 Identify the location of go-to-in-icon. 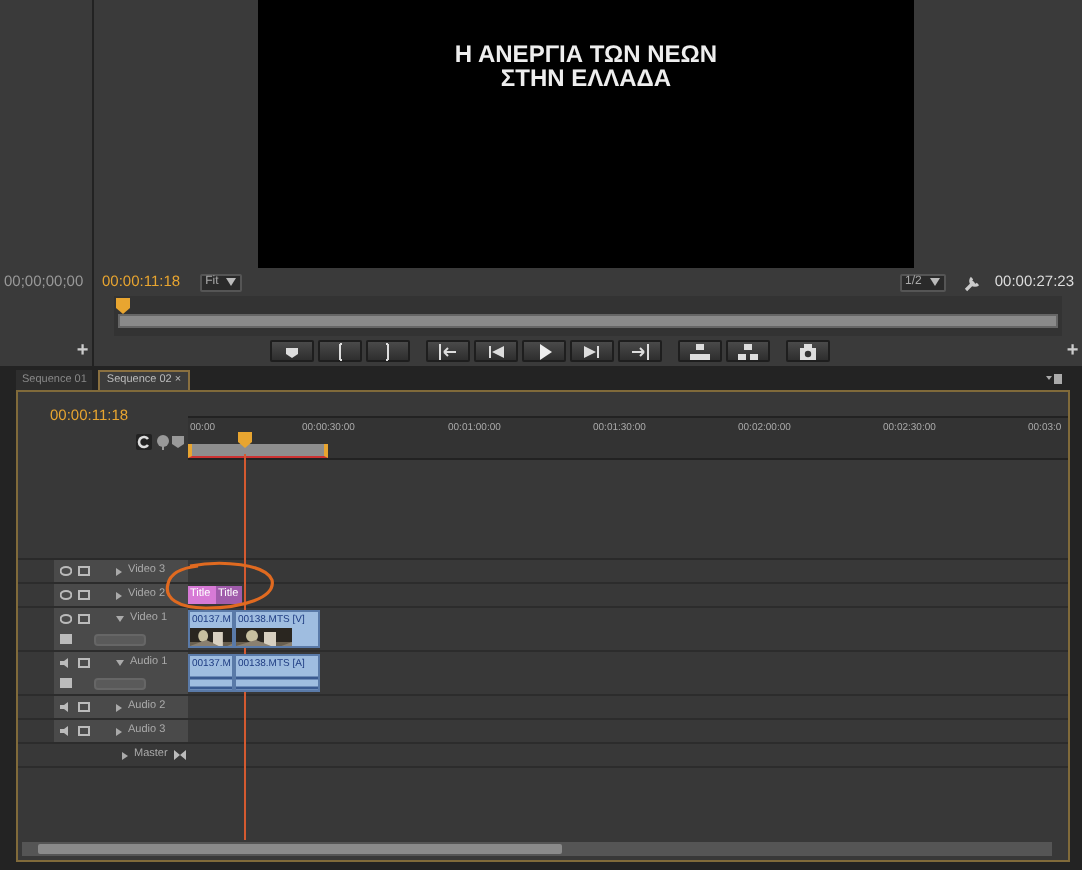
(448, 351).